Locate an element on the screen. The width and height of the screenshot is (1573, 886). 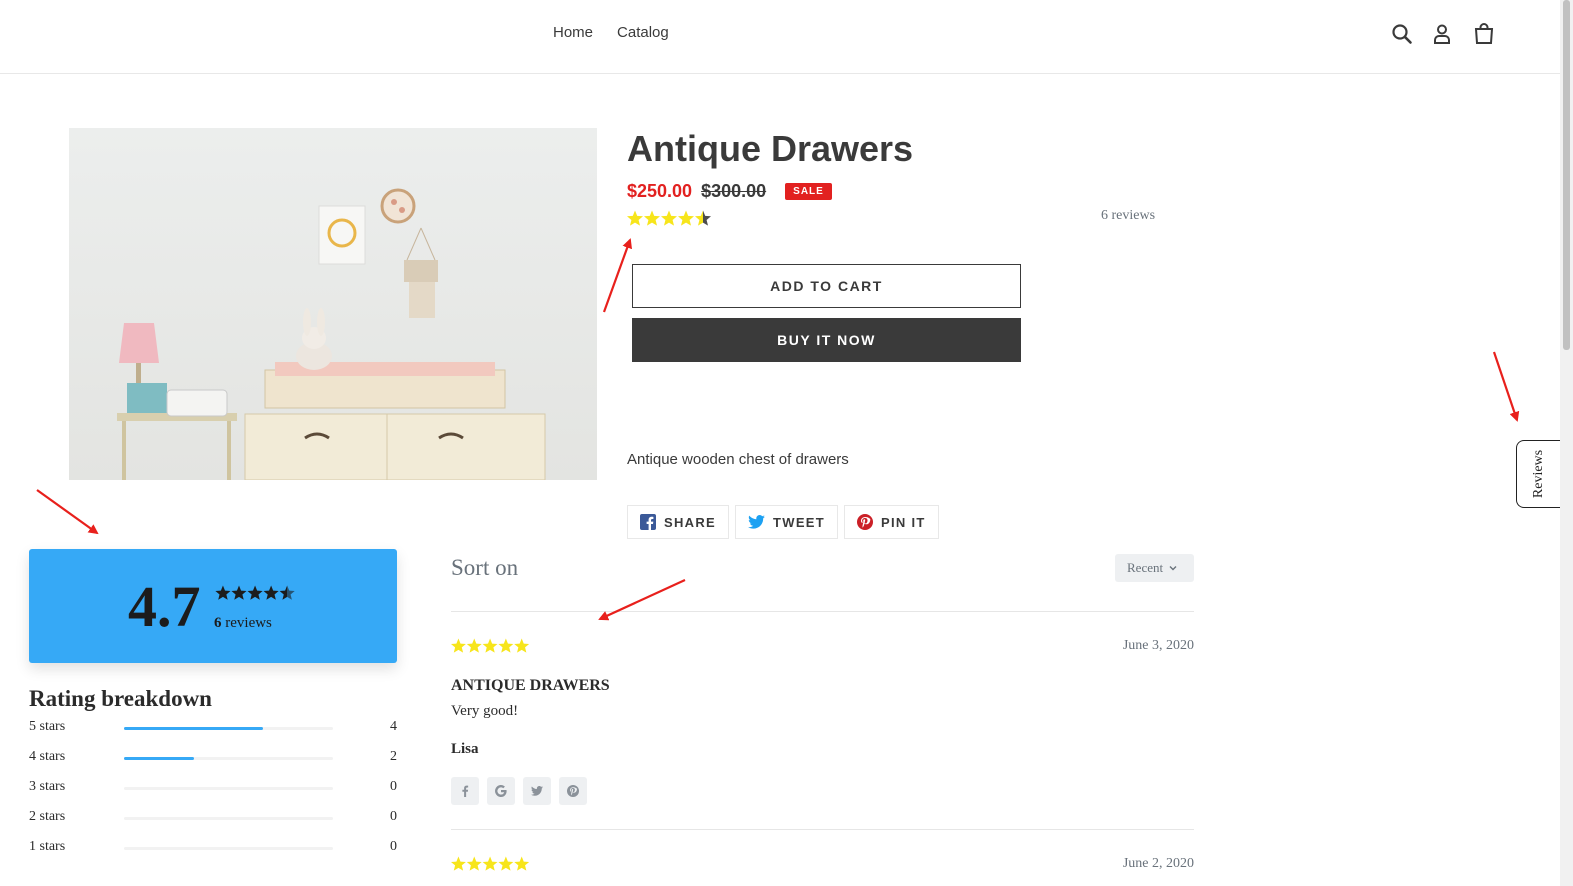
breakdown-count: 2 is located at coordinates (393, 756).